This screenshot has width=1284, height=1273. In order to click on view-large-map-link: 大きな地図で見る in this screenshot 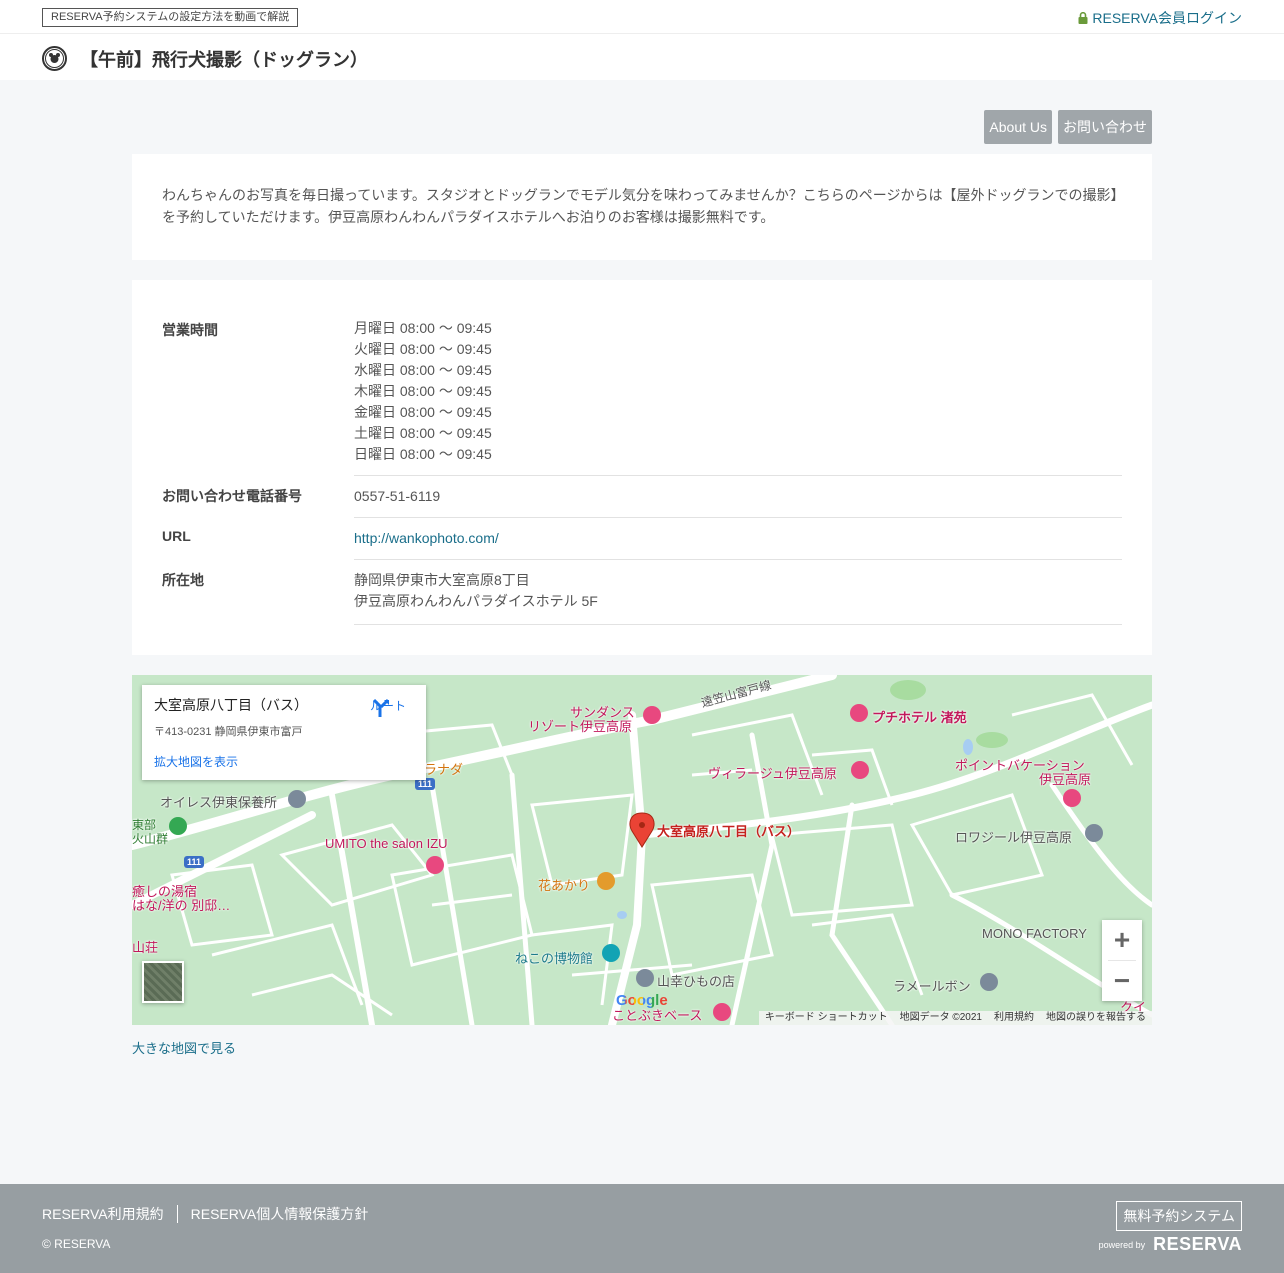, I will do `click(184, 1047)`.